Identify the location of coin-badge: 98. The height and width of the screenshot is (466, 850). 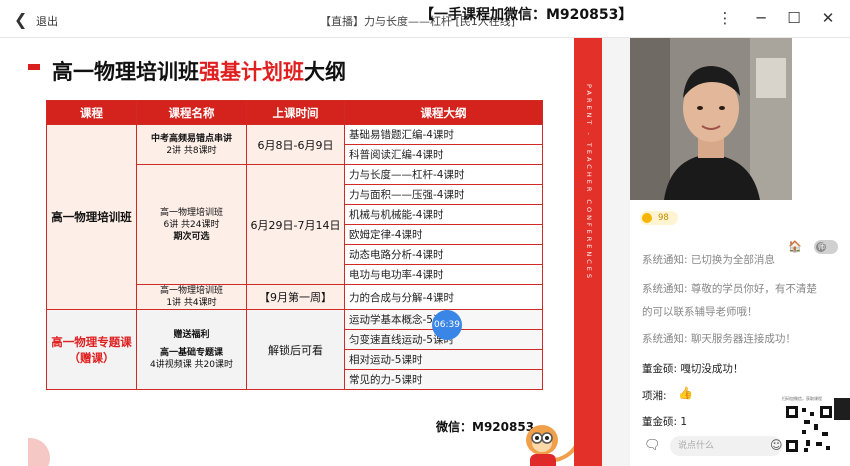
(659, 218).